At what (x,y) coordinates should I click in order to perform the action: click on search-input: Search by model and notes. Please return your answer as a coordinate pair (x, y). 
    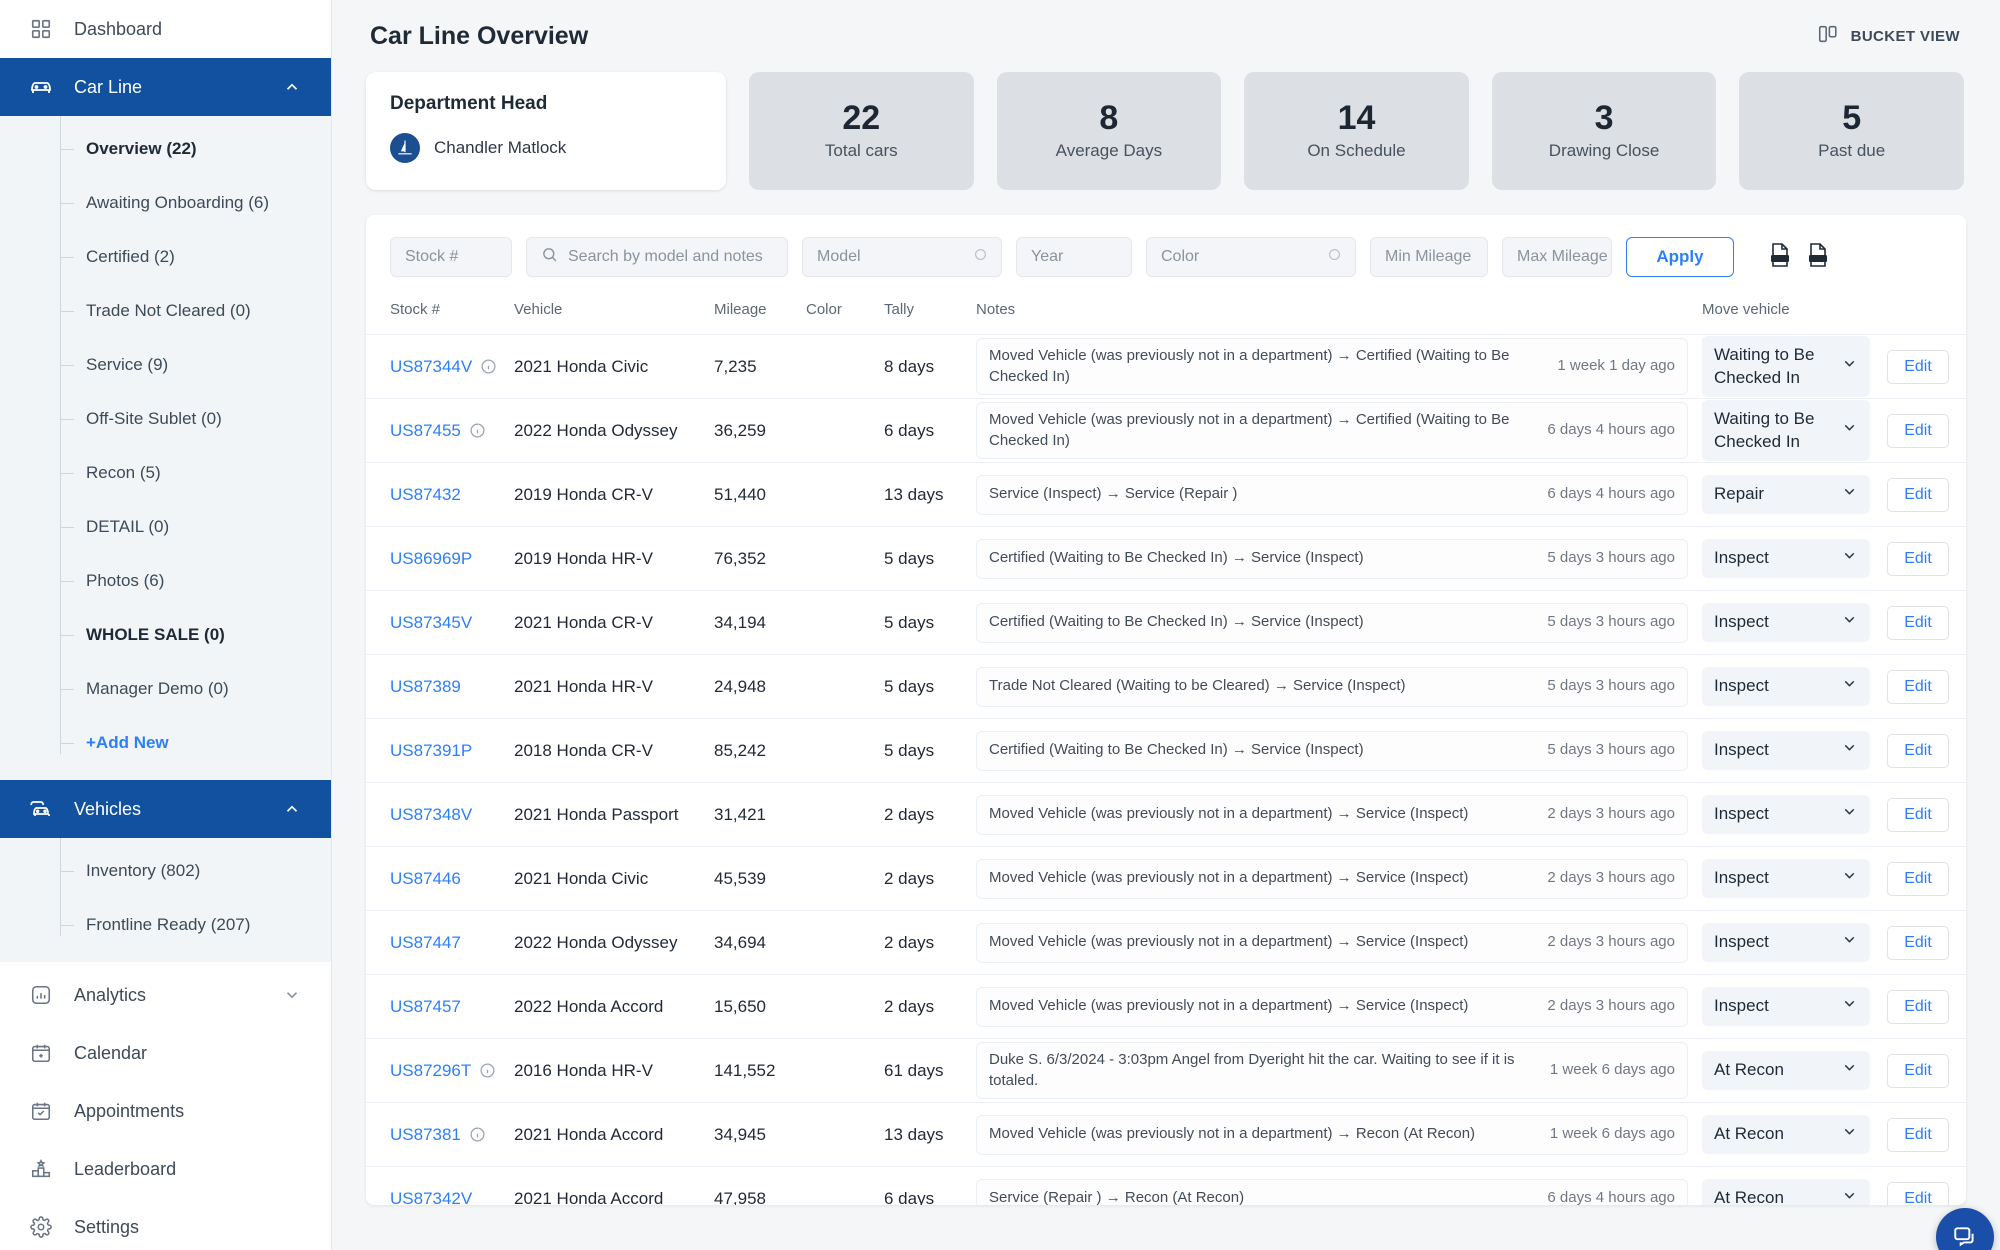
    Looking at the image, I should click on (657, 257).